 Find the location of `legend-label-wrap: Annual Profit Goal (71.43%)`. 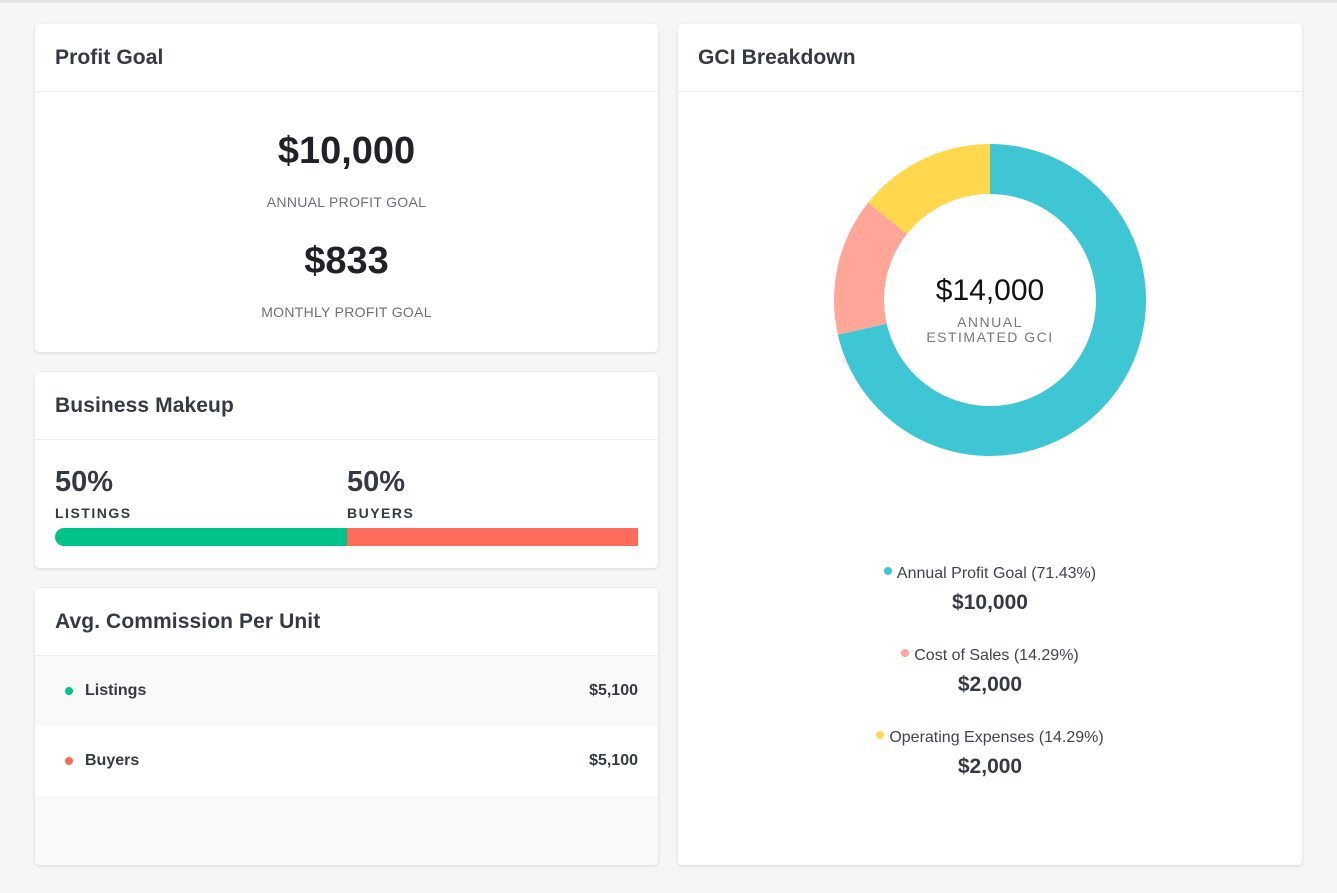

legend-label-wrap: Annual Profit Goal (71.43%) is located at coordinates (990, 574).